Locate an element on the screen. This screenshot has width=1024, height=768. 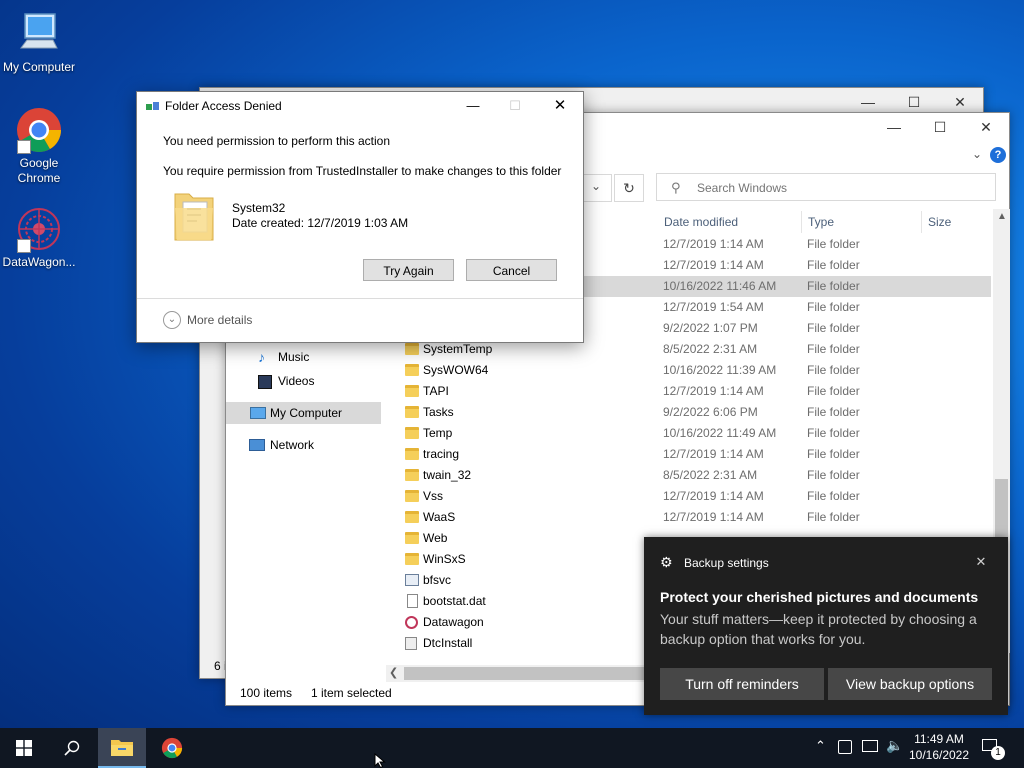
action-center-button: 1 is located at coordinates (993, 748).